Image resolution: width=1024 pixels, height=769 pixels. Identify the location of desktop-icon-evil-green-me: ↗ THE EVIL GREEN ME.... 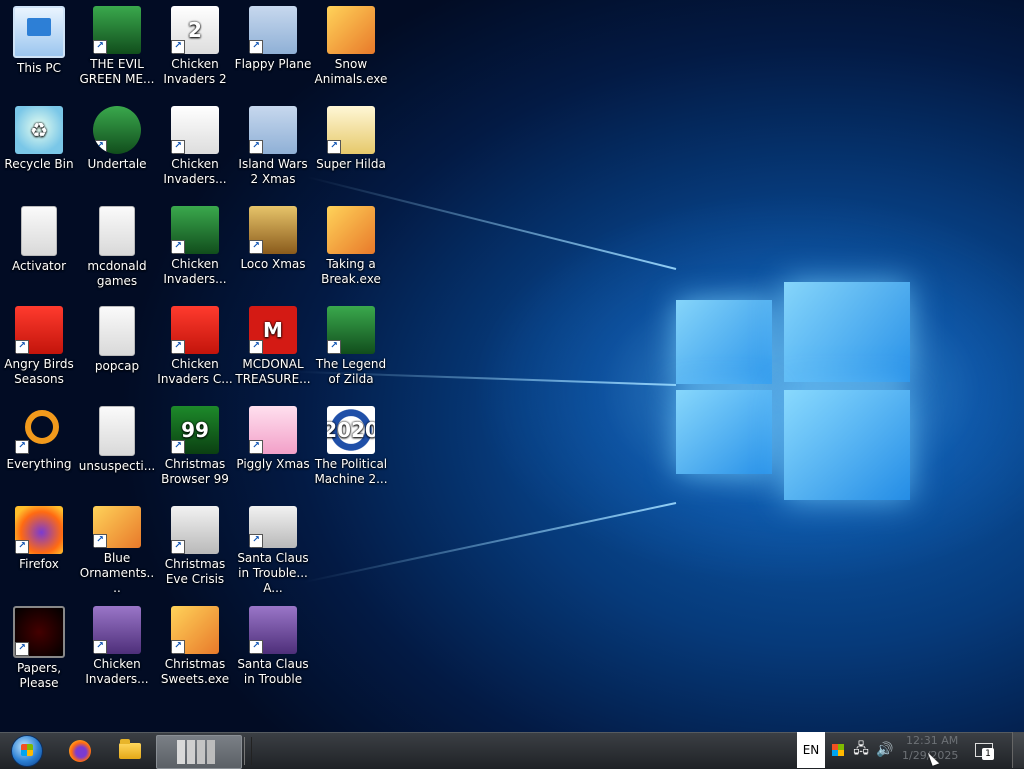
(117, 48).